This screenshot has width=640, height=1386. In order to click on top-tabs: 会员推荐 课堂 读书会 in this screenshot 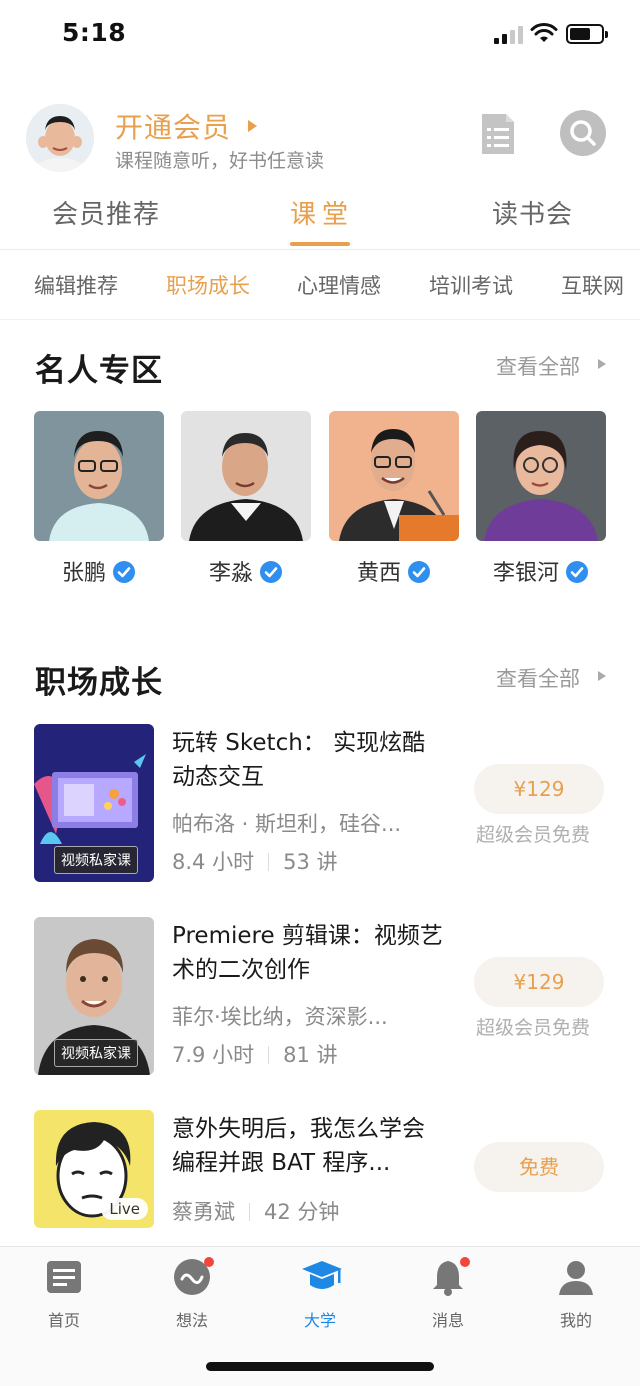, I will do `click(320, 220)`.